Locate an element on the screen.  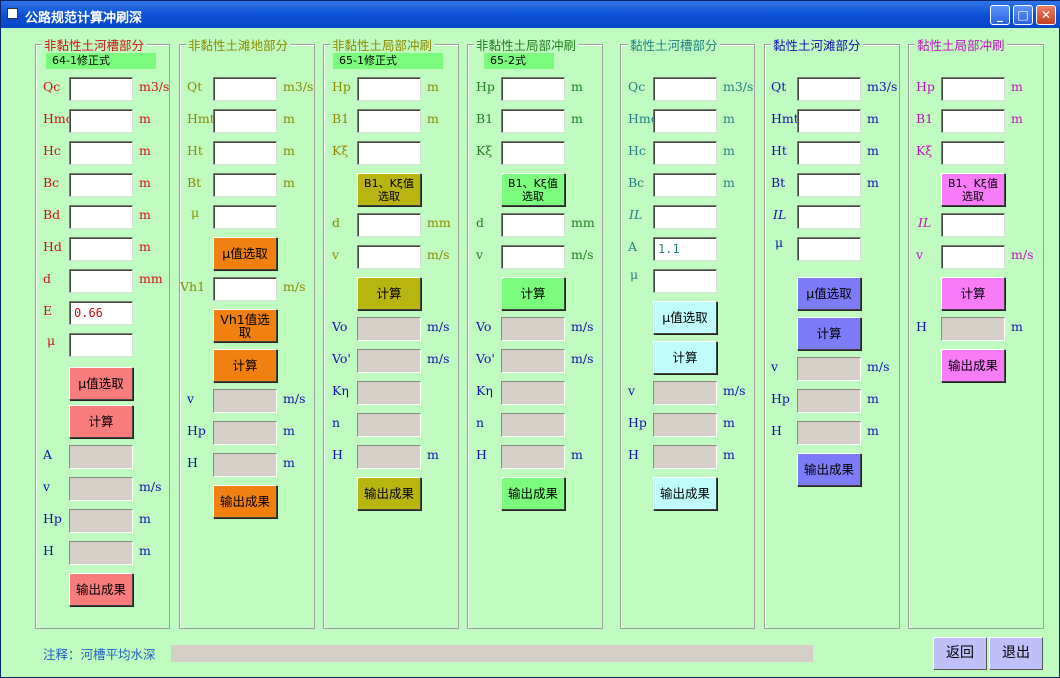
p3-label: Vo' is located at coordinates (341, 358).